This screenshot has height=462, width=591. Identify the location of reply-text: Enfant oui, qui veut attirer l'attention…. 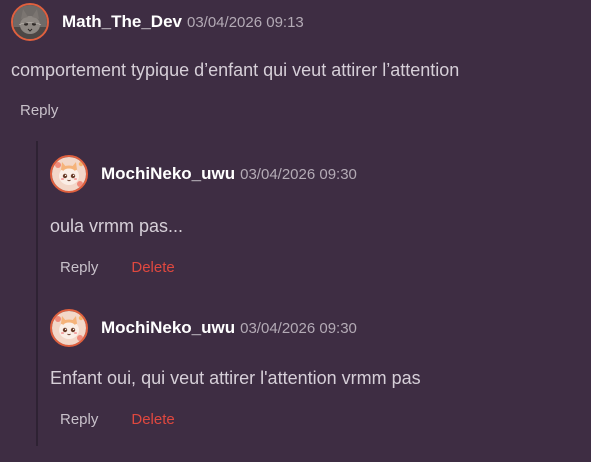
(235, 378).